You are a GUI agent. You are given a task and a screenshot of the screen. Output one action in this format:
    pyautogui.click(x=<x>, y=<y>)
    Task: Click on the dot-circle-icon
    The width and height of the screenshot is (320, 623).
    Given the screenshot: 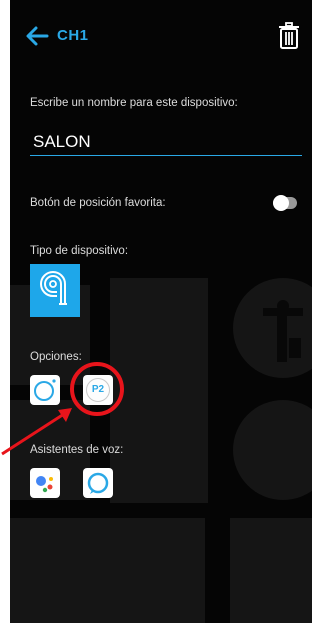 What is the action you would take?
    pyautogui.click(x=45, y=390)
    